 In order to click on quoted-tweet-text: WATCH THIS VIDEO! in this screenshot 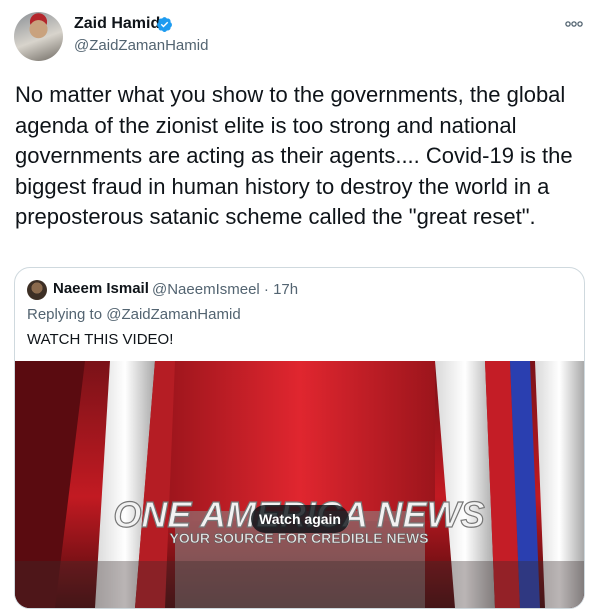, I will do `click(100, 339)`.